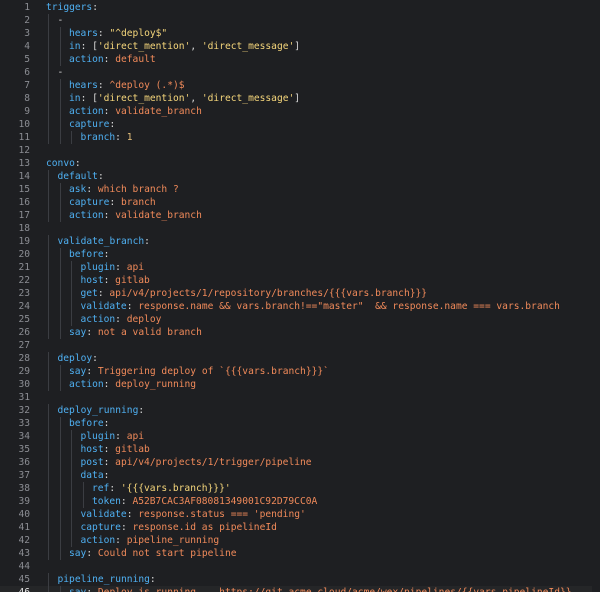  I want to click on line-number: 36, so click(24, 462).